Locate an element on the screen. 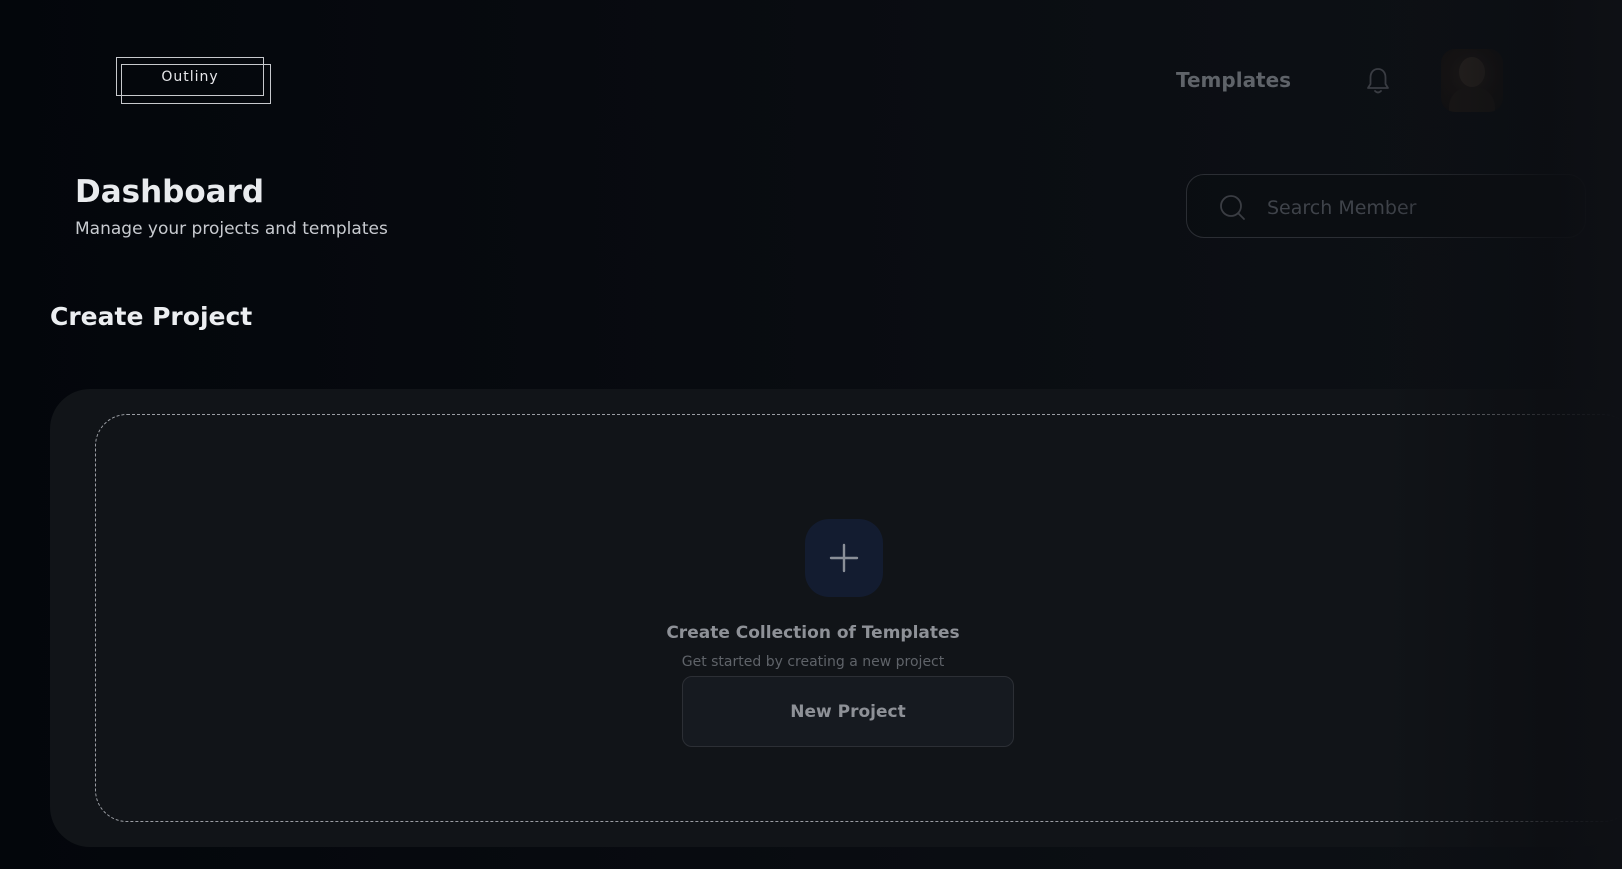  bell-icon is located at coordinates (1378, 81).